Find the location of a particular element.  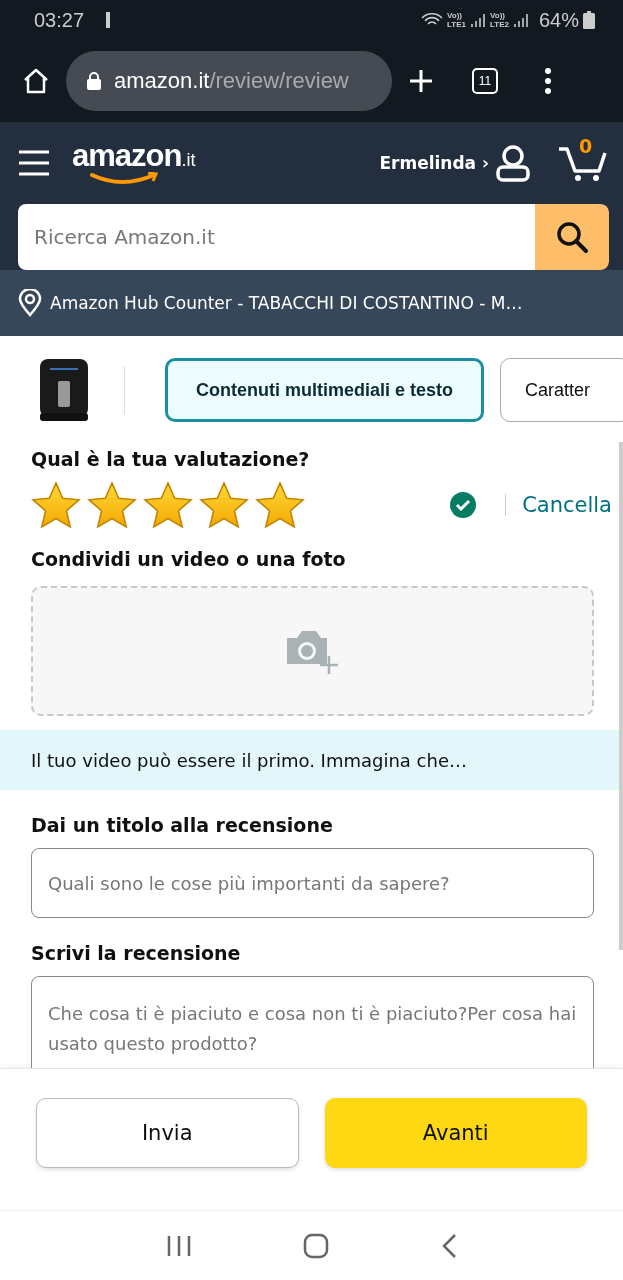

search-button is located at coordinates (572, 237).